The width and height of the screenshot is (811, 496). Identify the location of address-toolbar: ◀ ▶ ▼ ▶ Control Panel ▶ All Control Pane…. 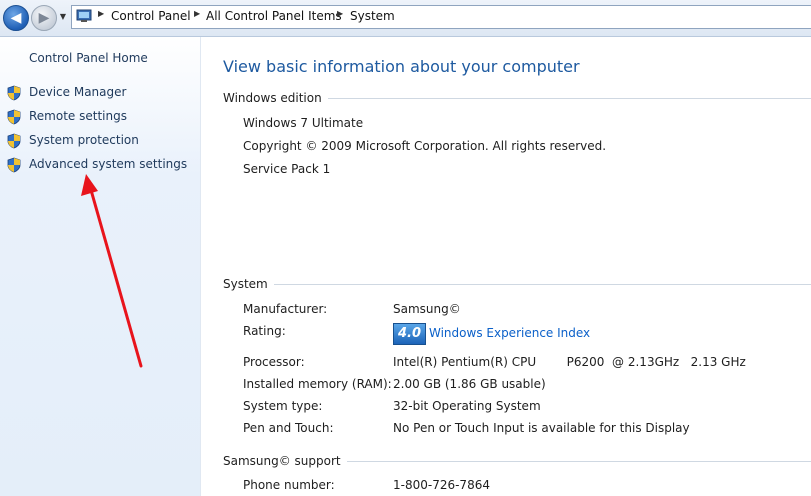
(405, 18).